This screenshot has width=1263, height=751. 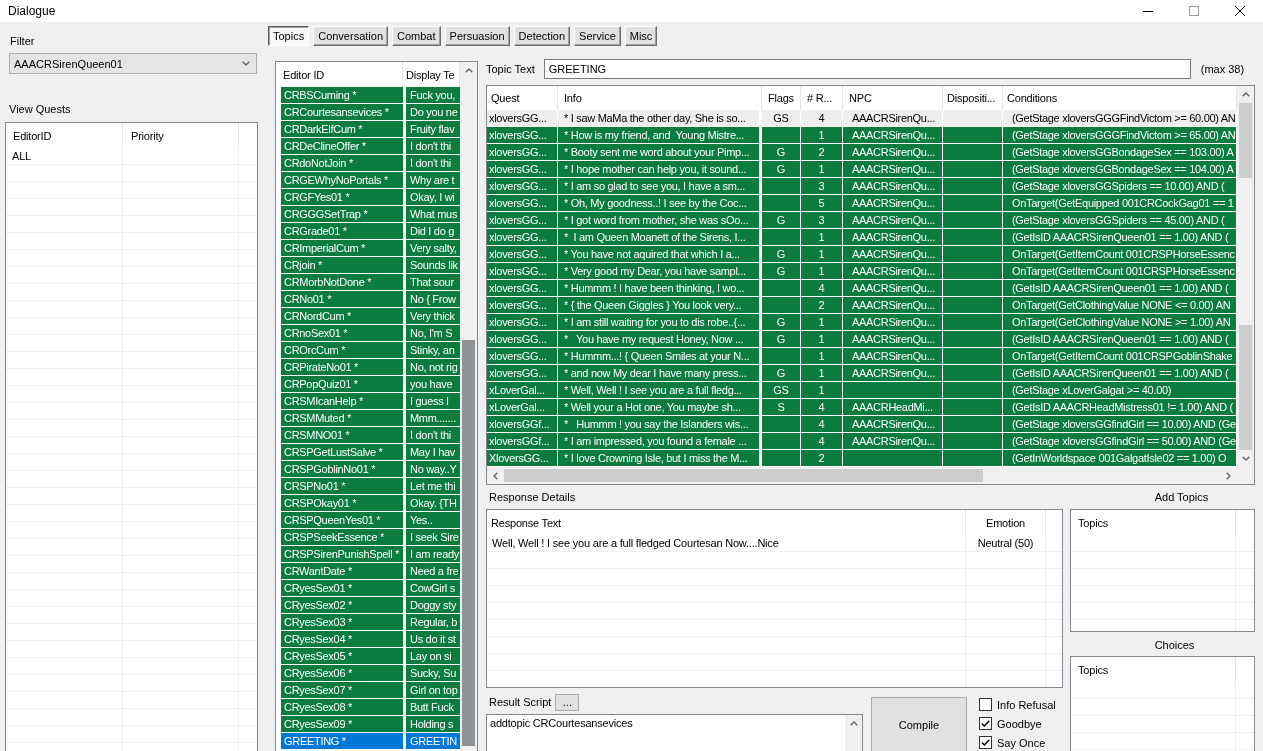 I want to click on list-row: CRSPGoblinNo01 * No way..Y, so click(x=370, y=469).